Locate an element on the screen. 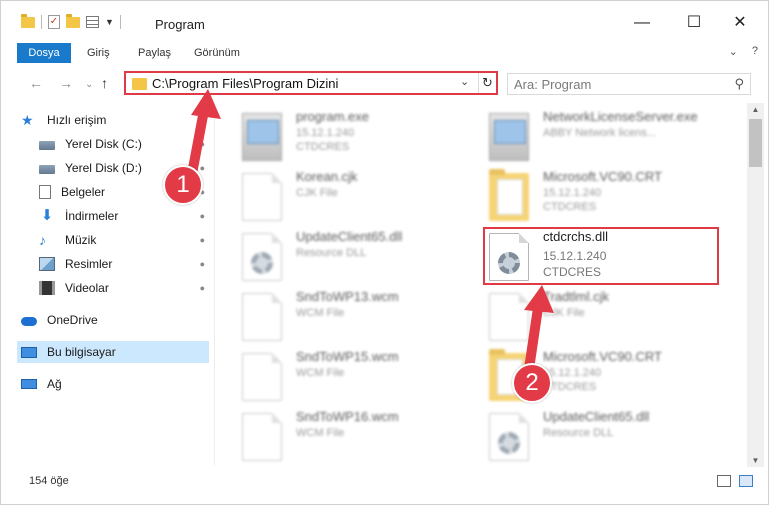  onedrive-icon is located at coordinates (29, 321).